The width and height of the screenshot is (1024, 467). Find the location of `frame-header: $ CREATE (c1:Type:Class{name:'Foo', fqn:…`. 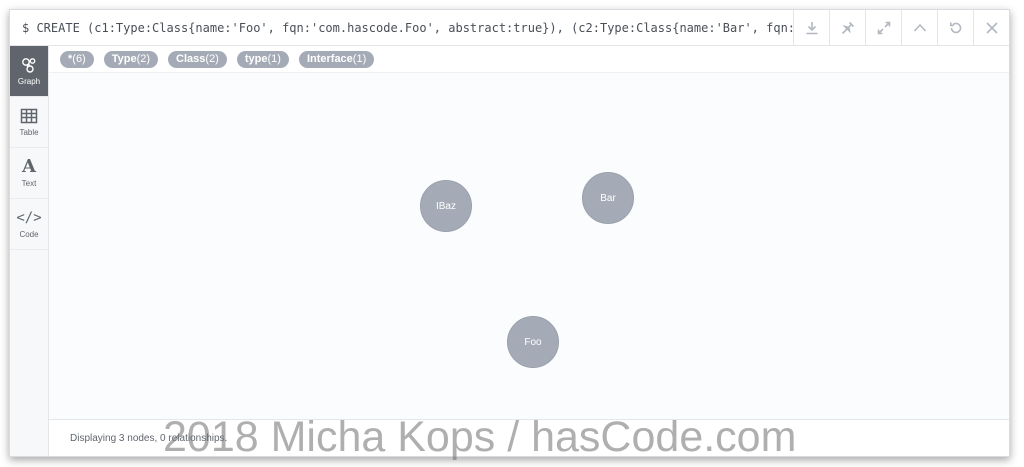

frame-header: $ CREATE (c1:Type:Class{name:'Foo', fqn:… is located at coordinates (509, 28).